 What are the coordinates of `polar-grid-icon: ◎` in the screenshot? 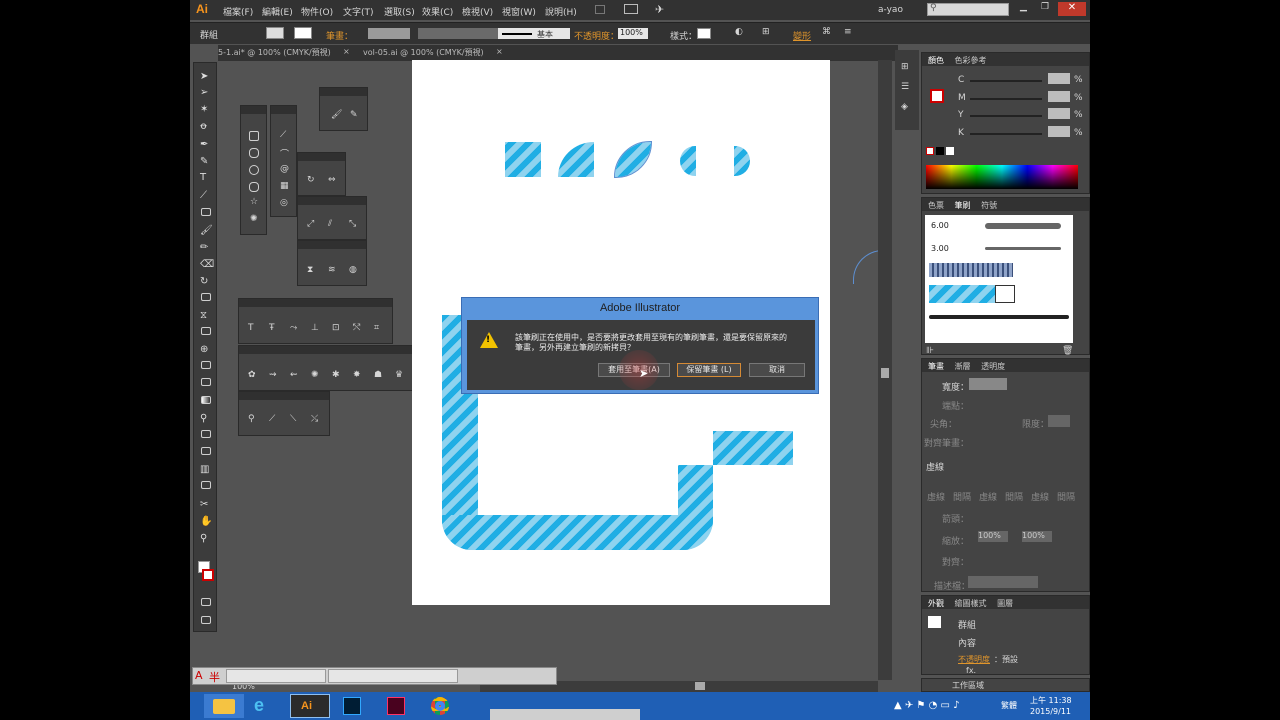 It's located at (284, 203).